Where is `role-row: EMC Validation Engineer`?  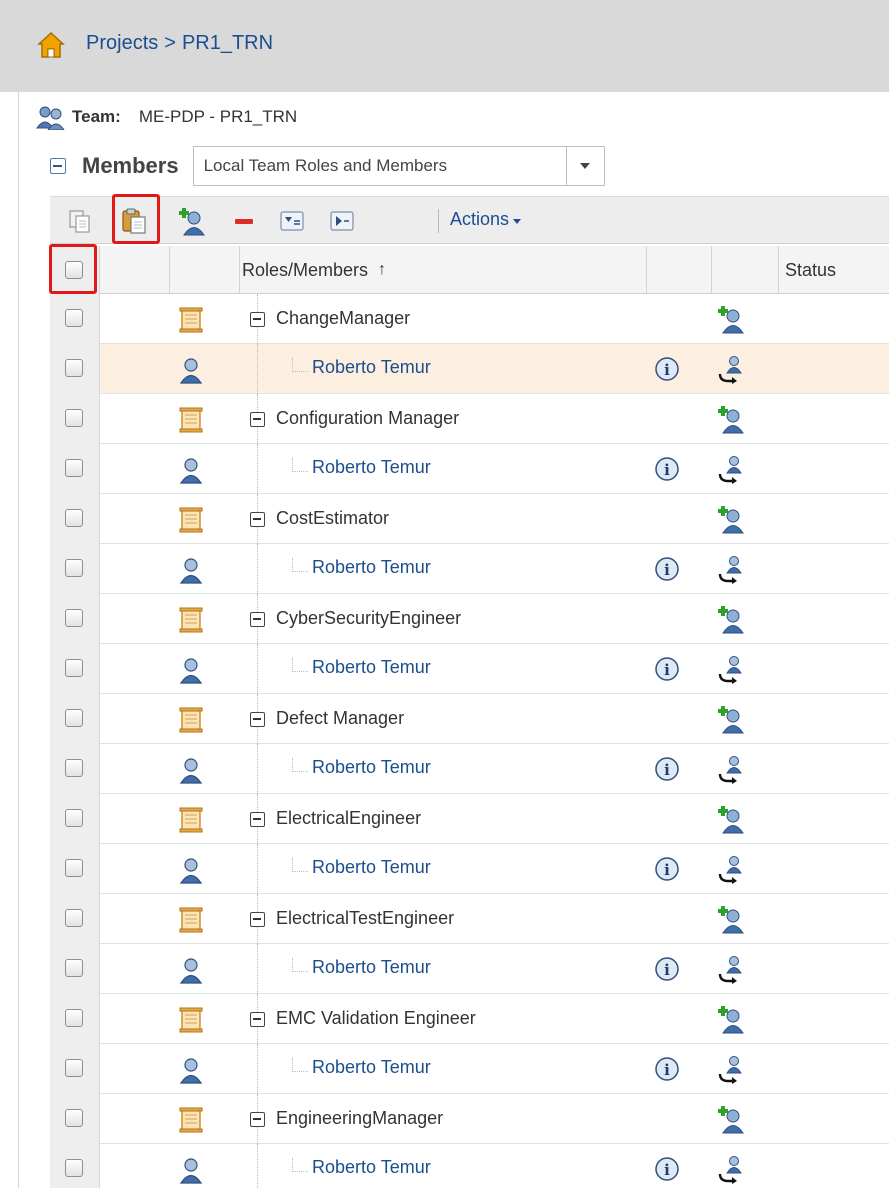 role-row: EMC Validation Engineer is located at coordinates (469, 1019).